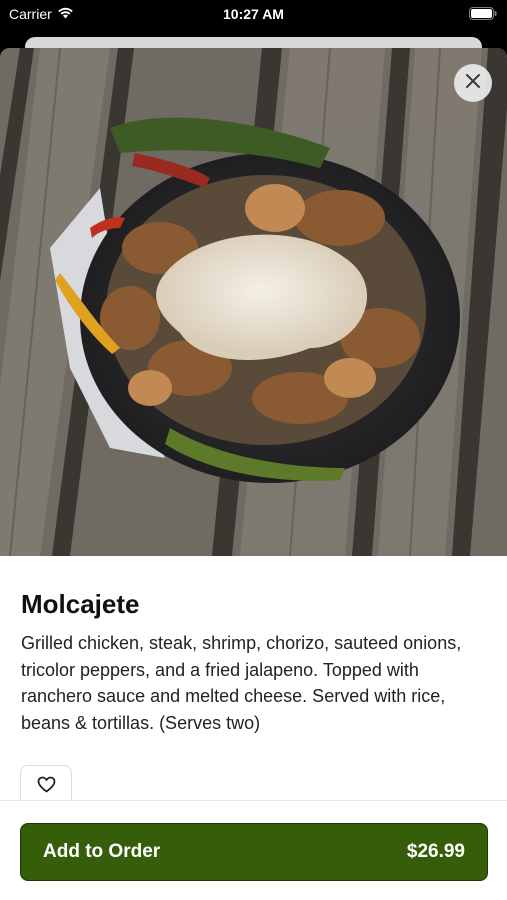 This screenshot has width=507, height=900. I want to click on item-price: $26.99, so click(435, 851).